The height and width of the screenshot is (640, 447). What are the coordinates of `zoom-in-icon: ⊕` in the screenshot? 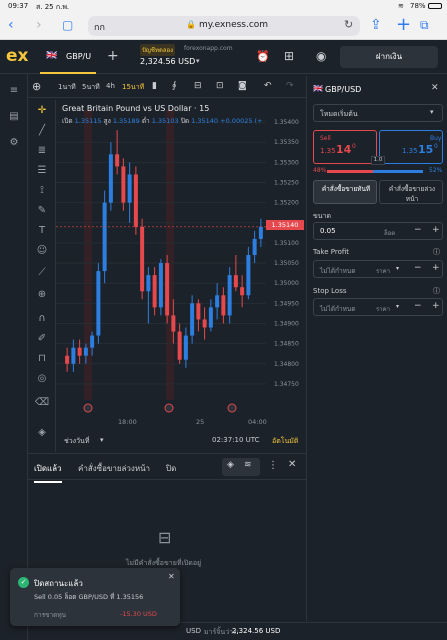 It's located at (42, 295).